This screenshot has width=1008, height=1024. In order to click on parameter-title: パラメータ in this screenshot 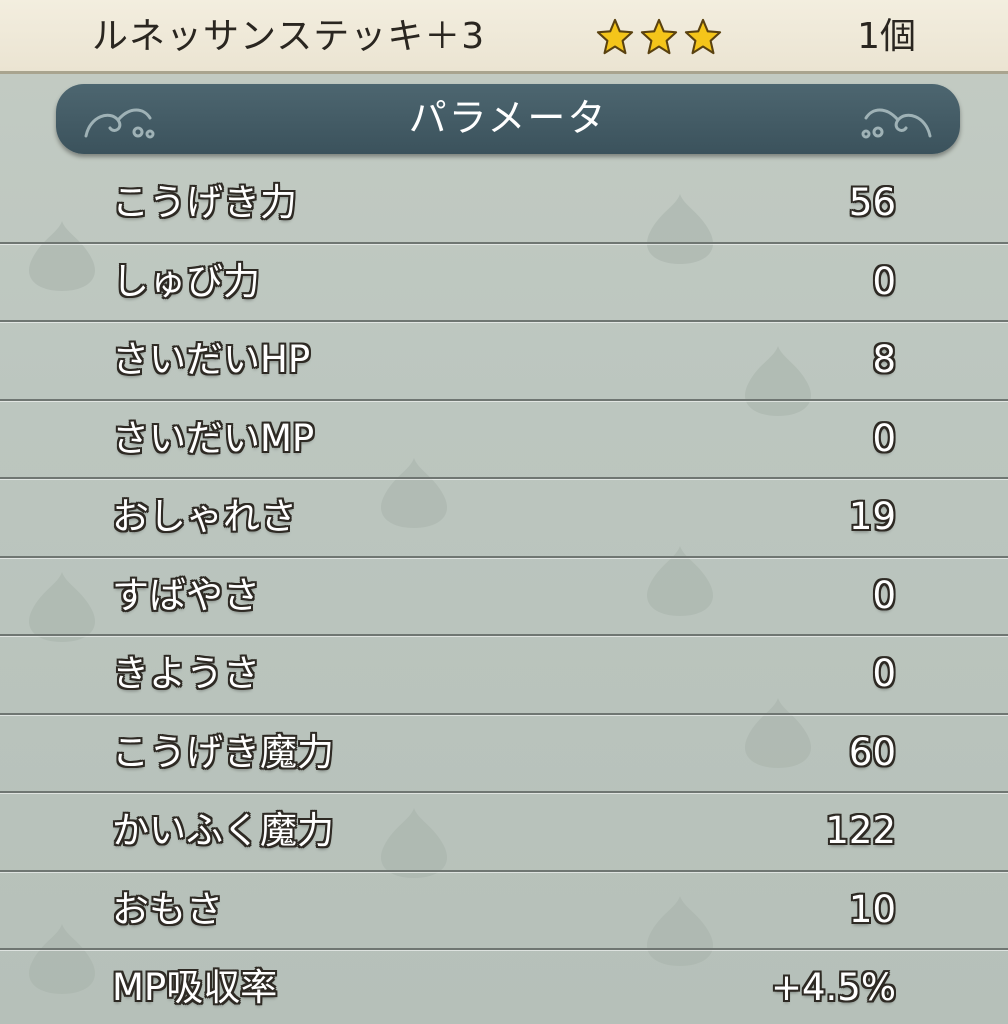, I will do `click(508, 118)`.